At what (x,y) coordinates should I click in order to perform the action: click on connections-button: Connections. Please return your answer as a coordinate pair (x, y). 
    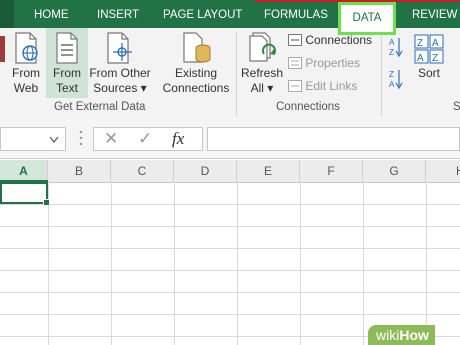
    Looking at the image, I should click on (330, 40).